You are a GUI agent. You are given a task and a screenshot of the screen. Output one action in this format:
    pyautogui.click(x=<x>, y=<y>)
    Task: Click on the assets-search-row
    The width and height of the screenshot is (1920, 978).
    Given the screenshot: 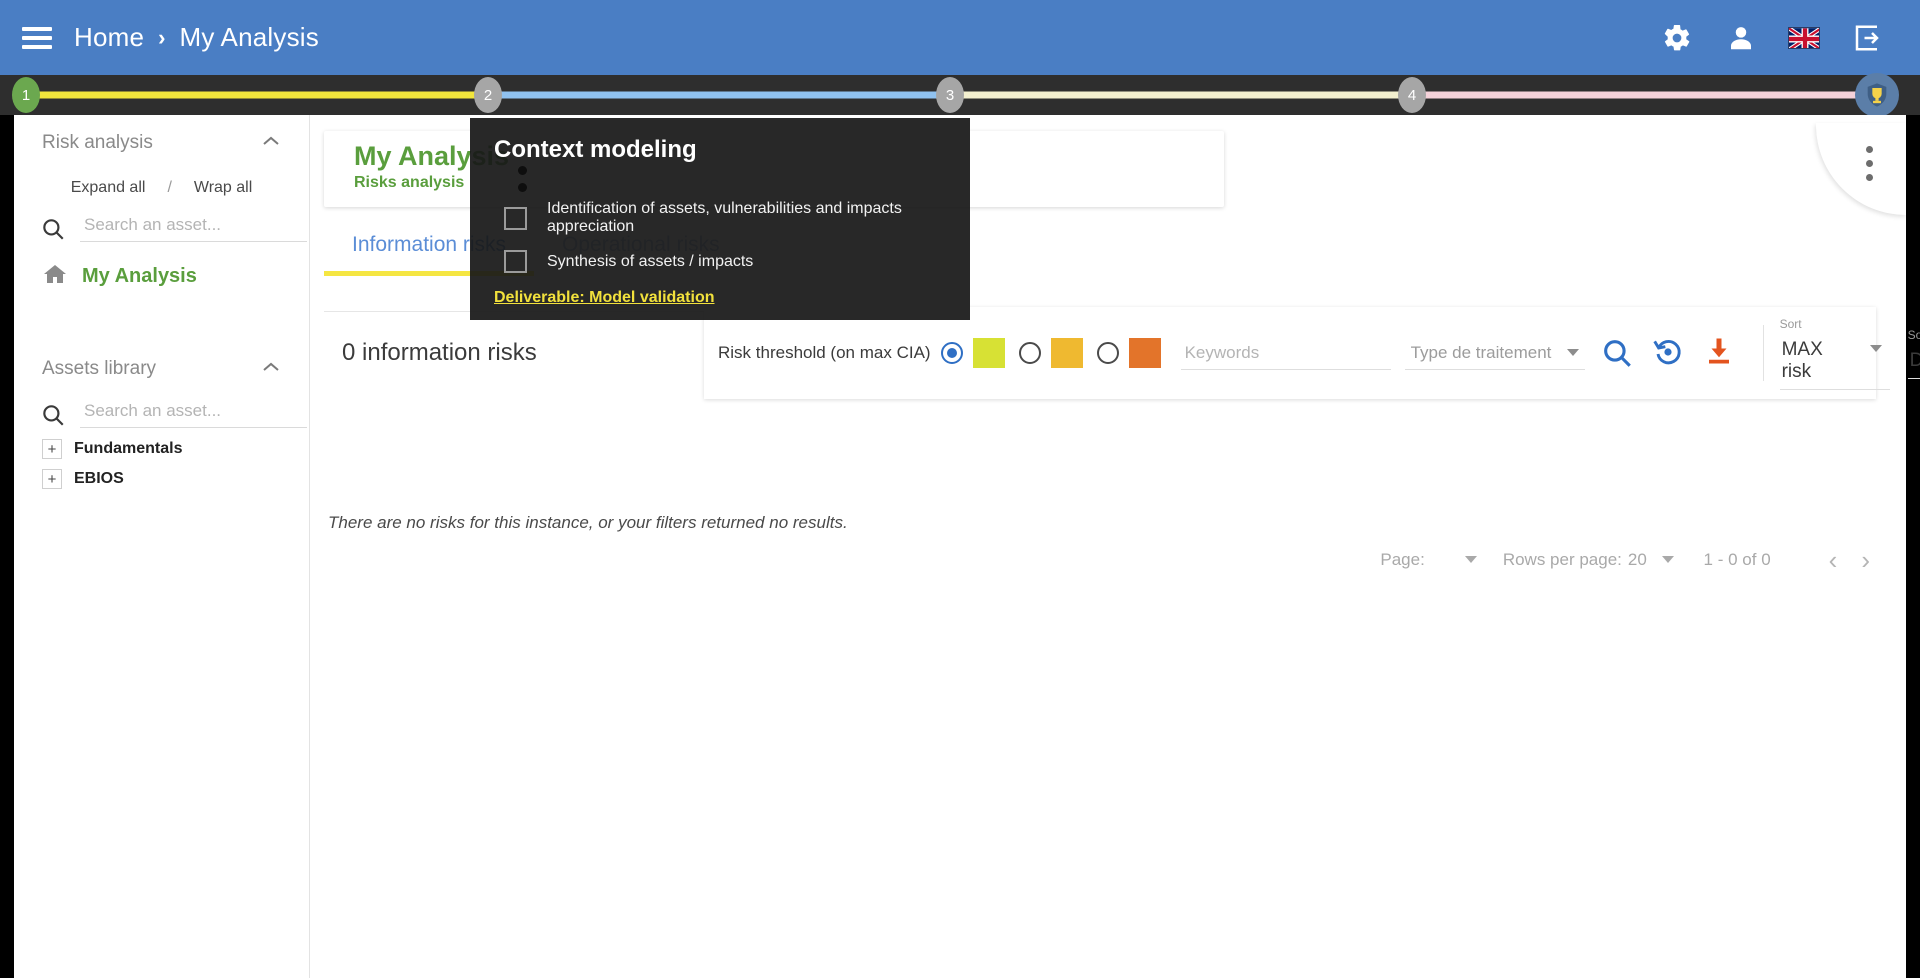 What is the action you would take?
    pyautogui.click(x=190, y=415)
    